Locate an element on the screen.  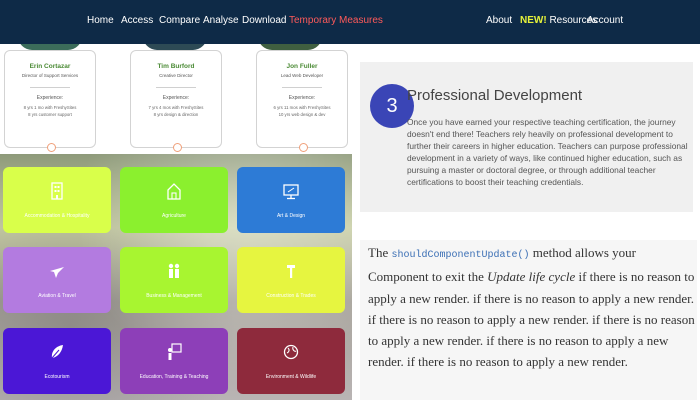
category-label: Accommodation & Hospitality is located at coordinates (57, 216).